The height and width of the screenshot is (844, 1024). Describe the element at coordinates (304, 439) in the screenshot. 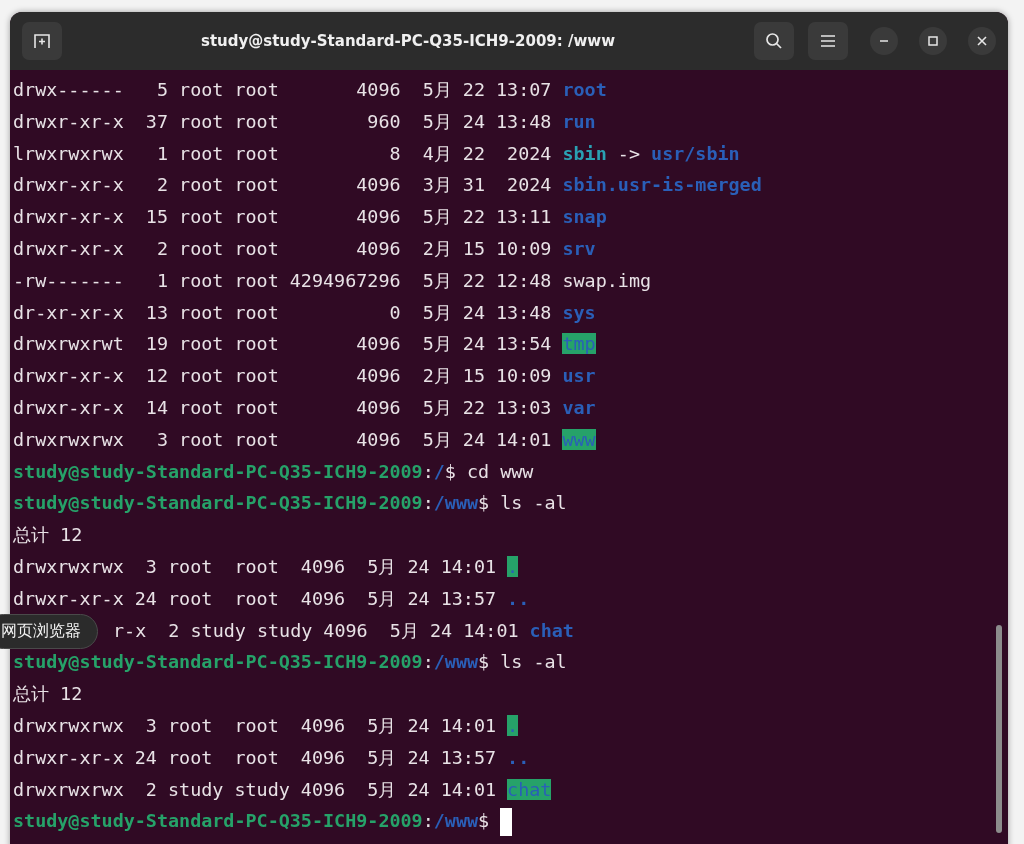

I see `terminal-line: drwxrwxrwx 3 root root 4096 5月 24 14:01 www` at that location.